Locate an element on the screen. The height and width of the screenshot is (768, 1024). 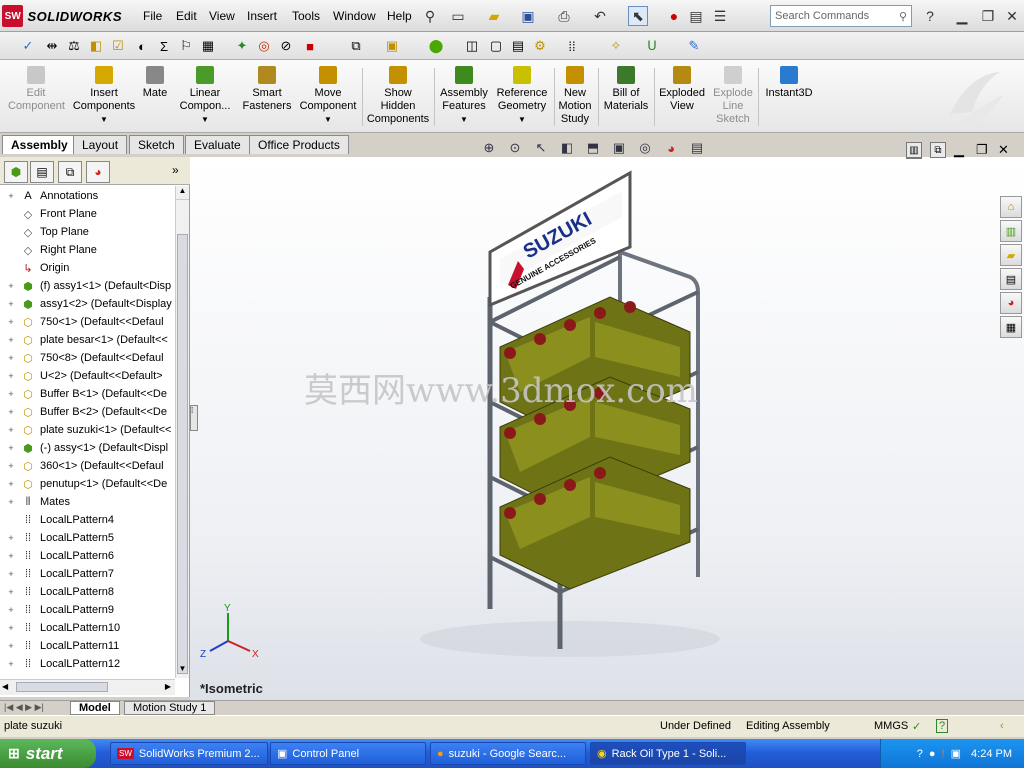
tab-assembly: Assembly is located at coordinates (39, 144).